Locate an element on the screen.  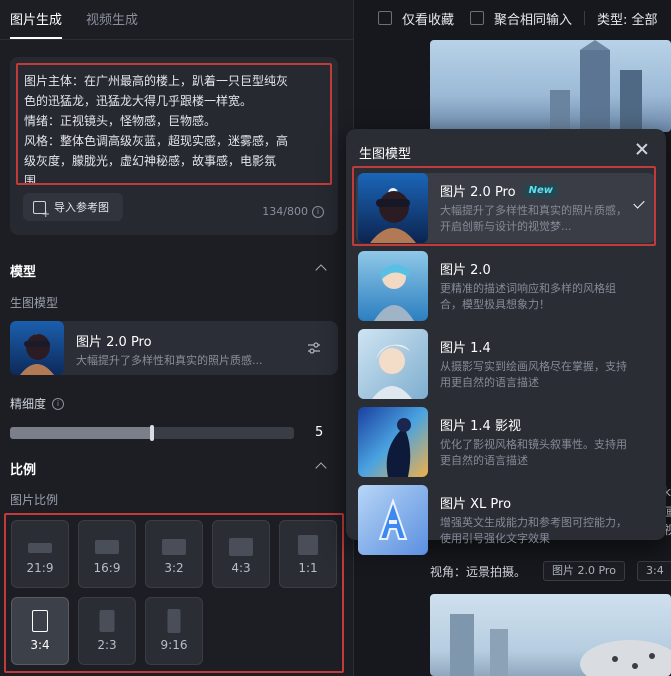
ratio-option-9-16: 9:16 is located at coordinates (174, 631).